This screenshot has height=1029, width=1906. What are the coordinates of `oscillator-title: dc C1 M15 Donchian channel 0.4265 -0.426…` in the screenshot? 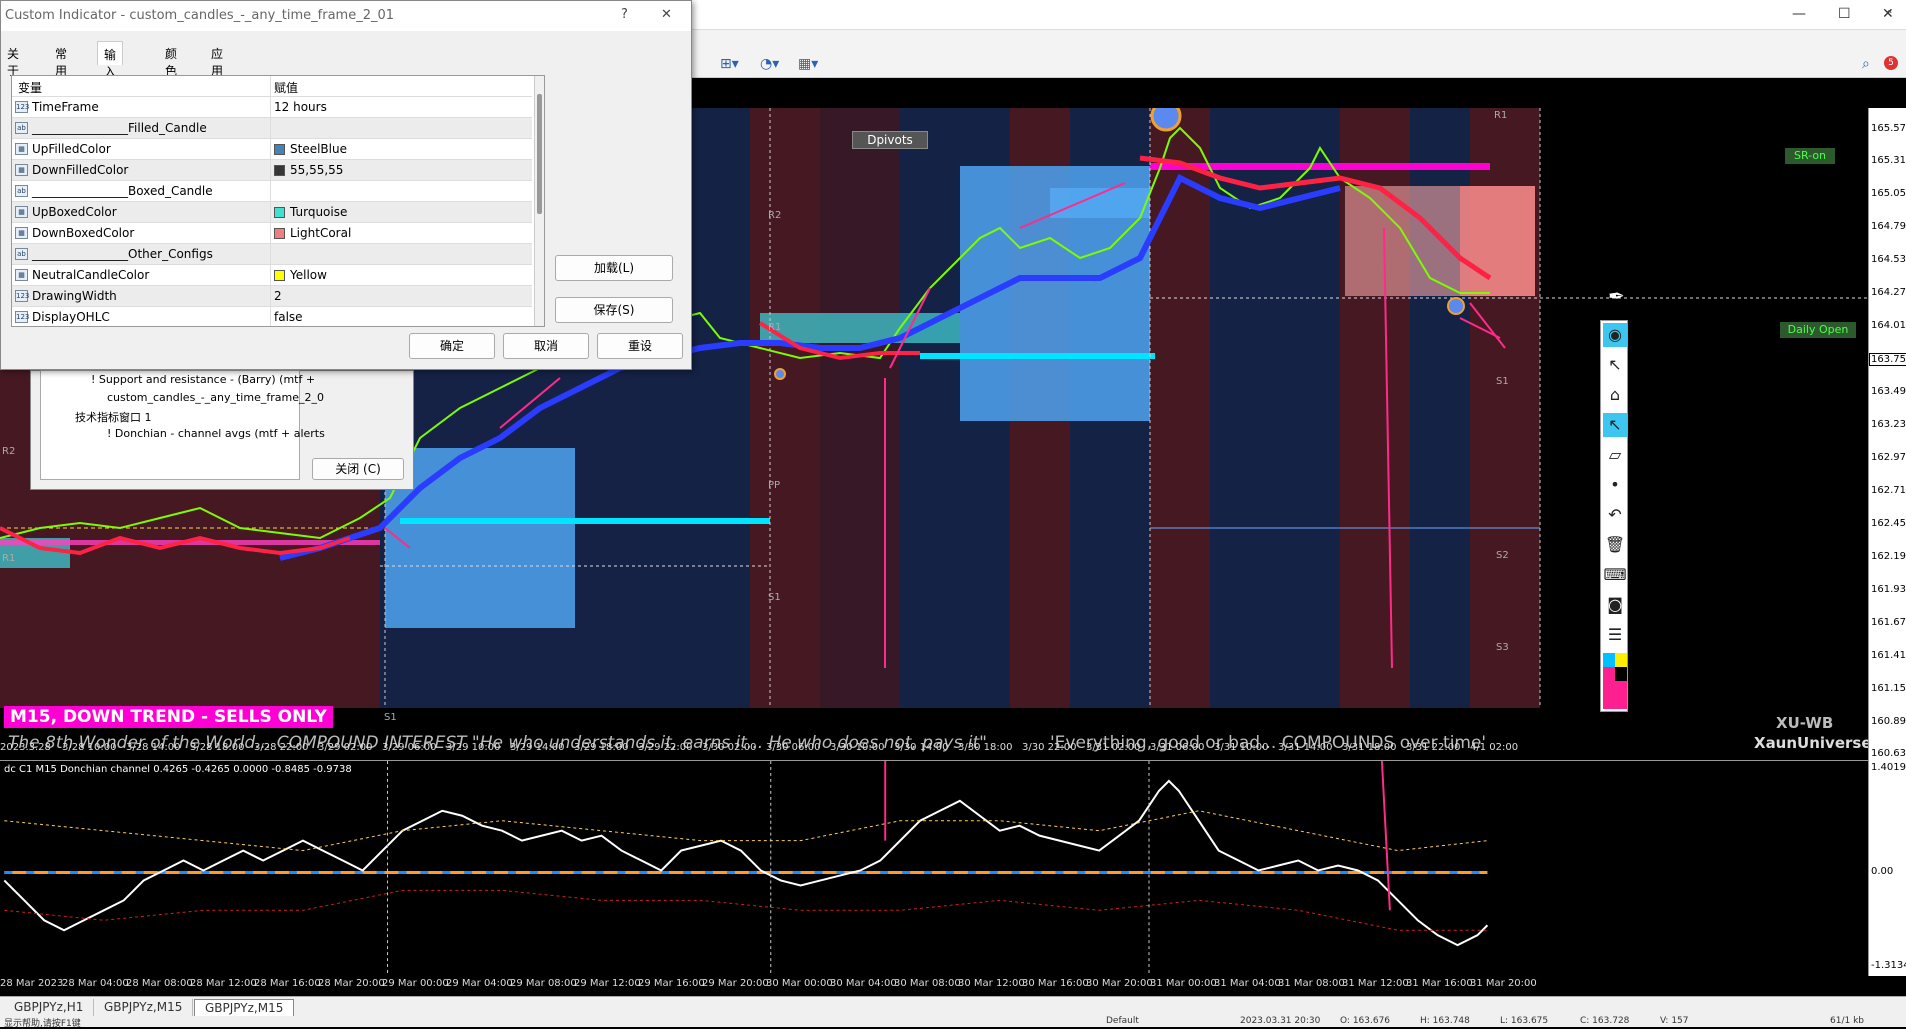 It's located at (178, 769).